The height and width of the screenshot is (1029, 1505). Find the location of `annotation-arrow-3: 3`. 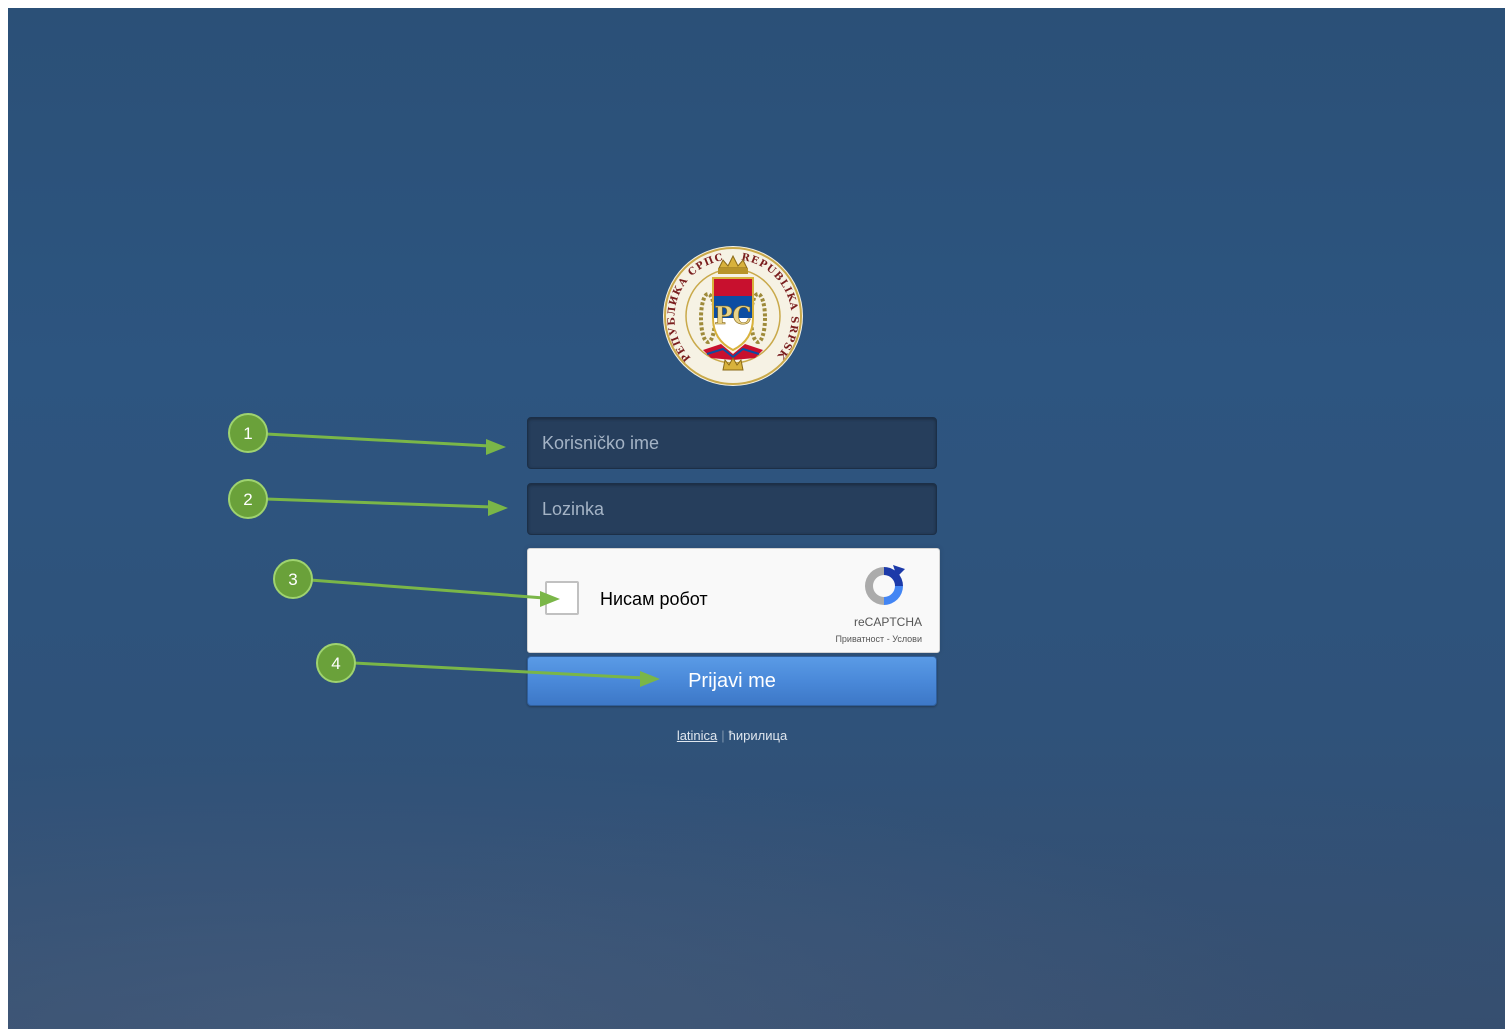

annotation-arrow-3: 3 is located at coordinates (416, 583).